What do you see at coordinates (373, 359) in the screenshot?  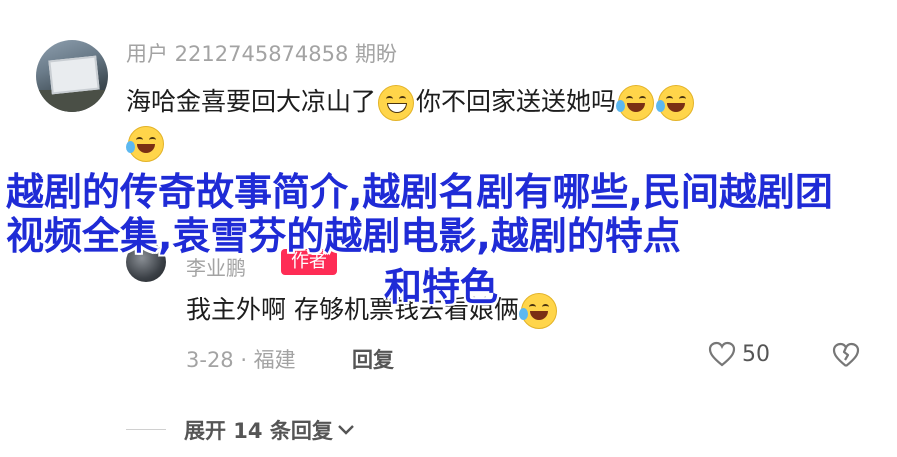 I see `reply-button: 回复` at bounding box center [373, 359].